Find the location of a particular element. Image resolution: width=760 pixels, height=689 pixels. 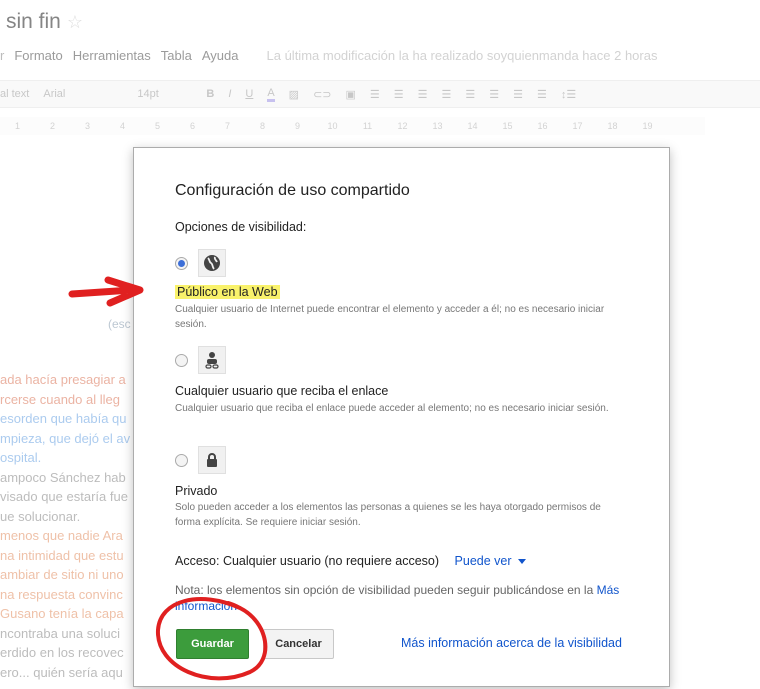

option-public-row is located at coordinates (200, 263).